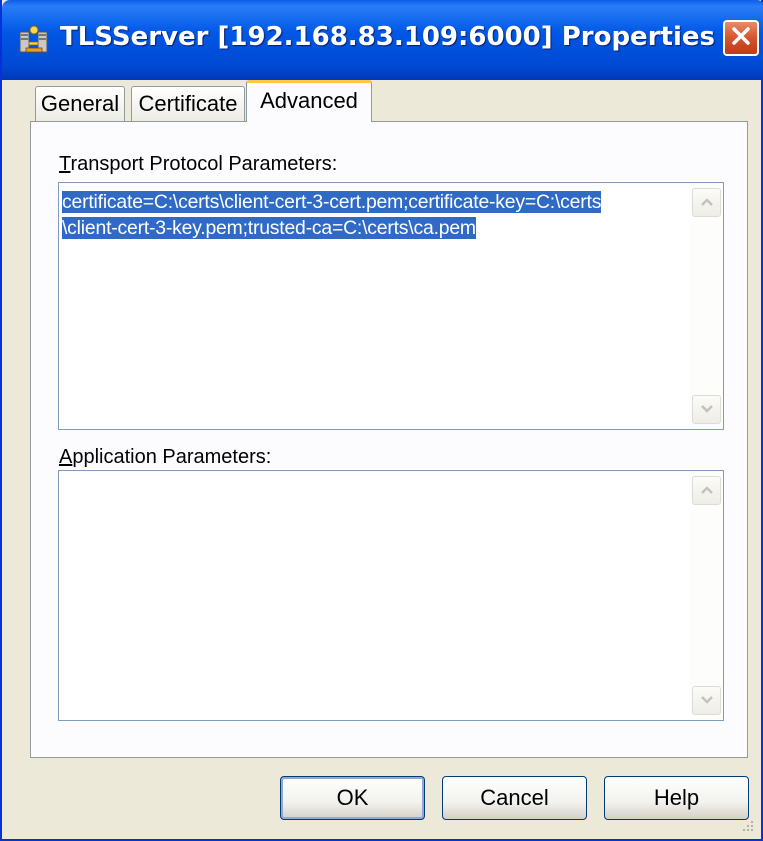 Image resolution: width=763 pixels, height=841 pixels. What do you see at coordinates (65, 164) in the screenshot?
I see `transport-label-mnemonic: T` at bounding box center [65, 164].